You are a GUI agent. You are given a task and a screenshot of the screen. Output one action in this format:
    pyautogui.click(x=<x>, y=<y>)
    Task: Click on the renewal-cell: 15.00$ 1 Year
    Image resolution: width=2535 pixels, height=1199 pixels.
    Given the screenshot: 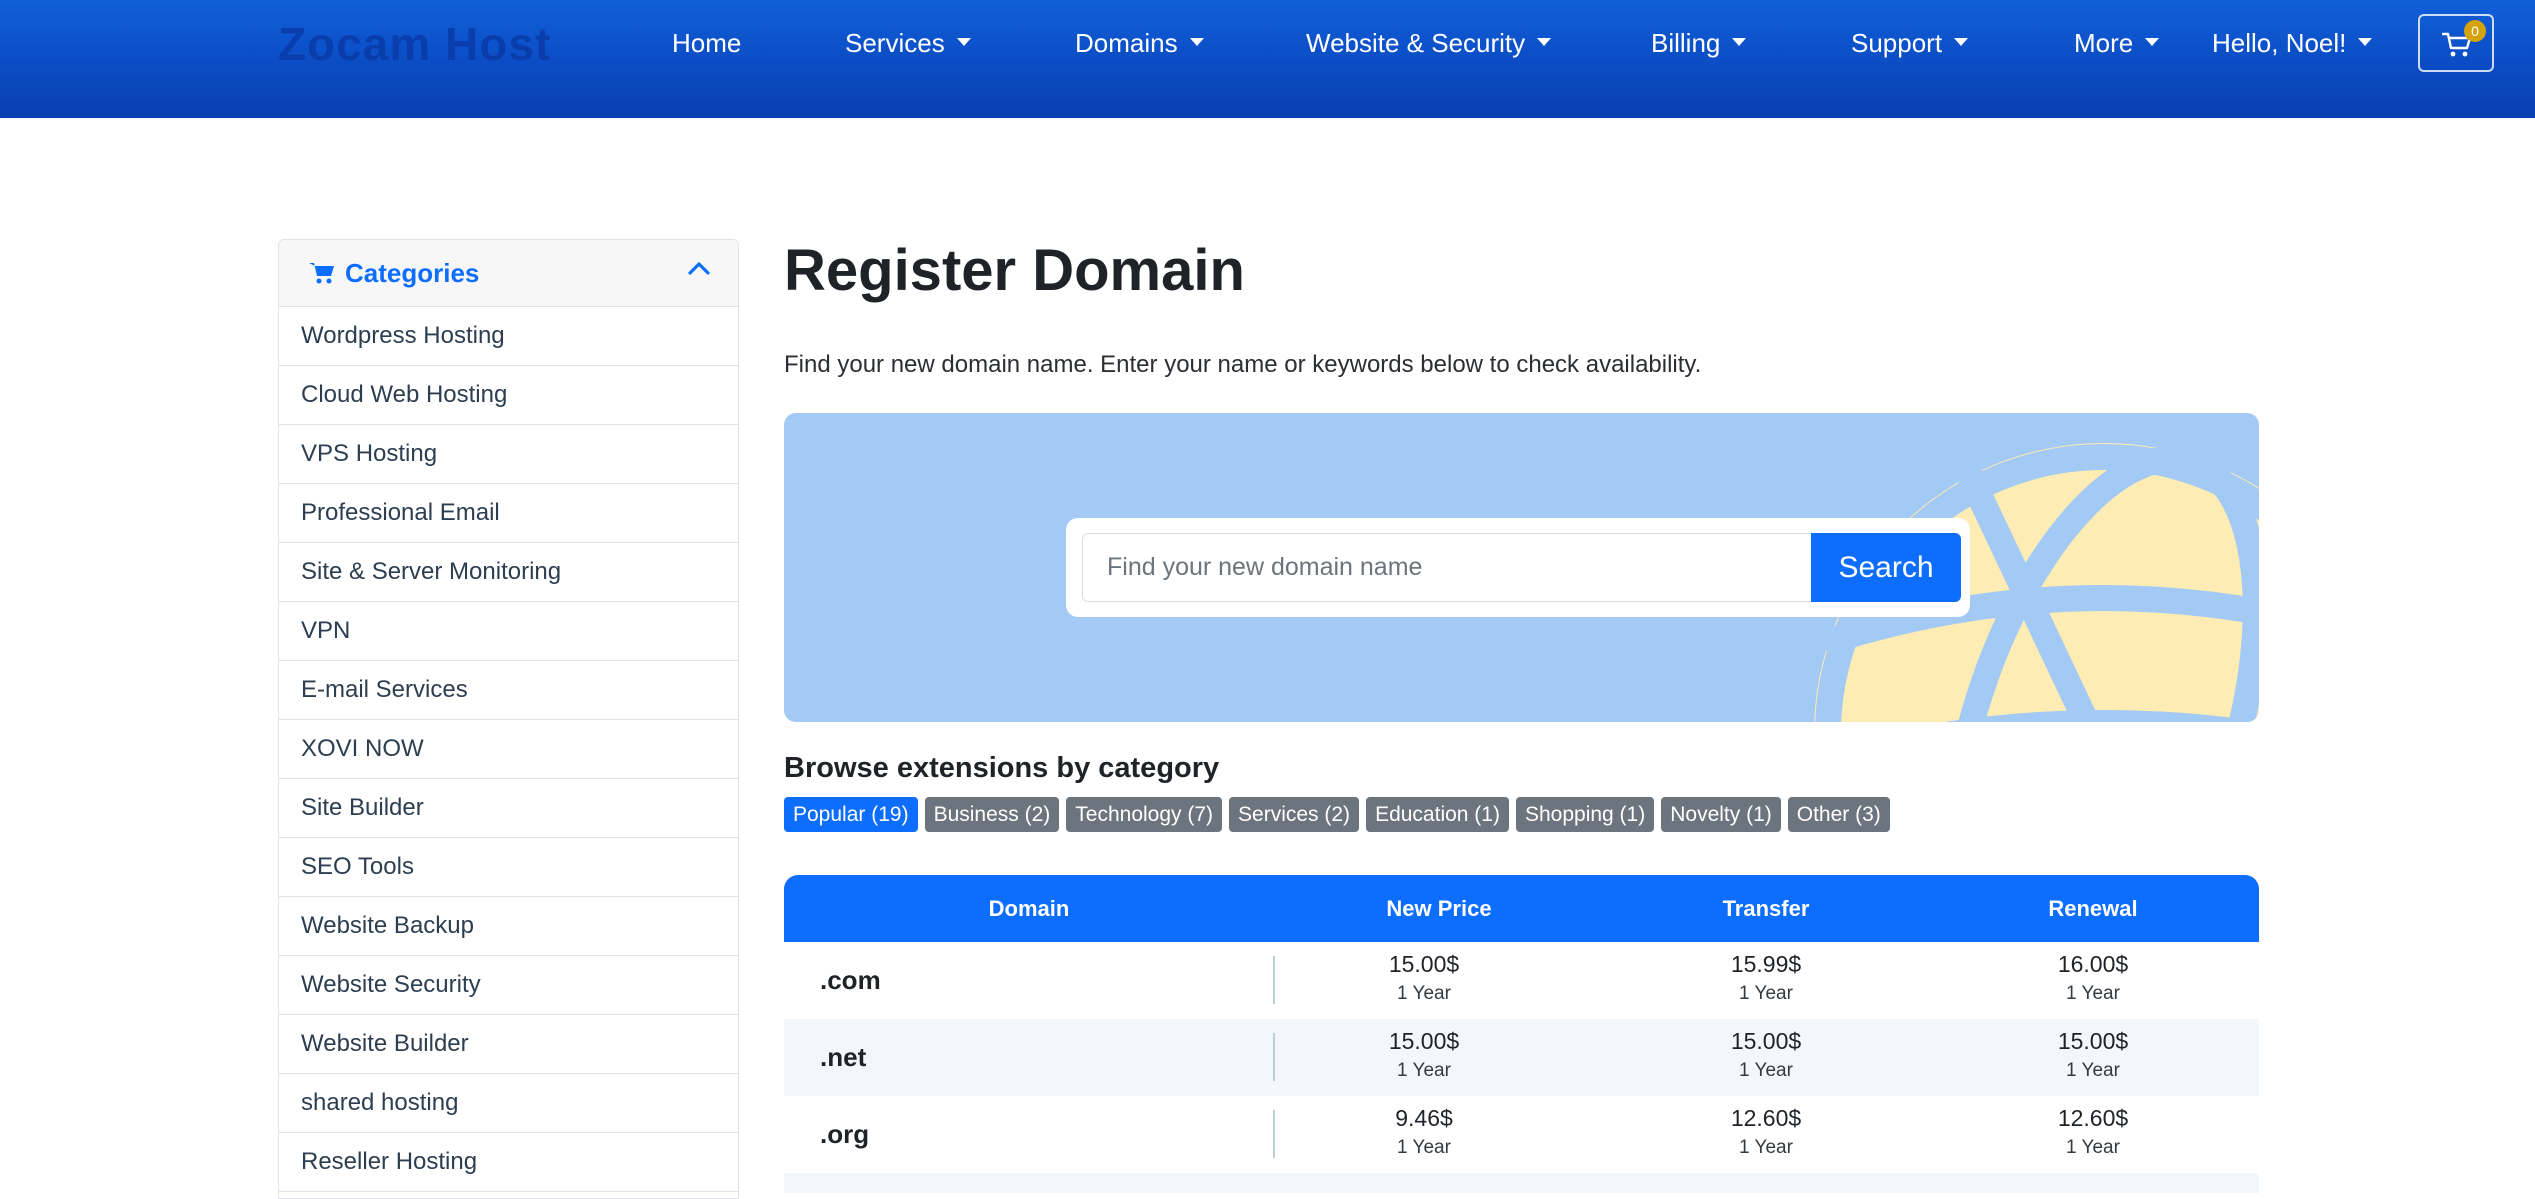 What is the action you would take?
    pyautogui.click(x=2093, y=1055)
    